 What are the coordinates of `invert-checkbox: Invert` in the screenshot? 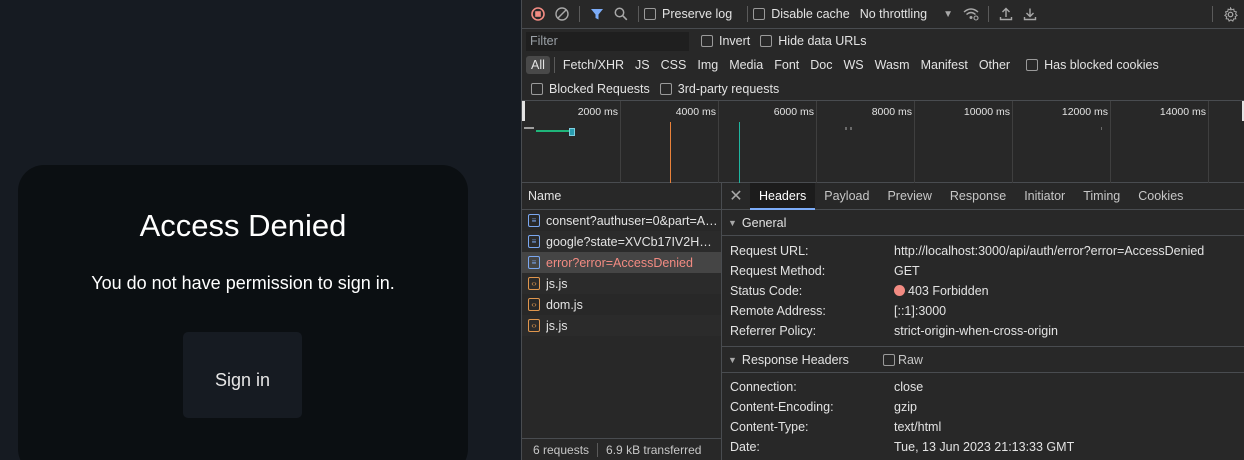 It's located at (725, 41).